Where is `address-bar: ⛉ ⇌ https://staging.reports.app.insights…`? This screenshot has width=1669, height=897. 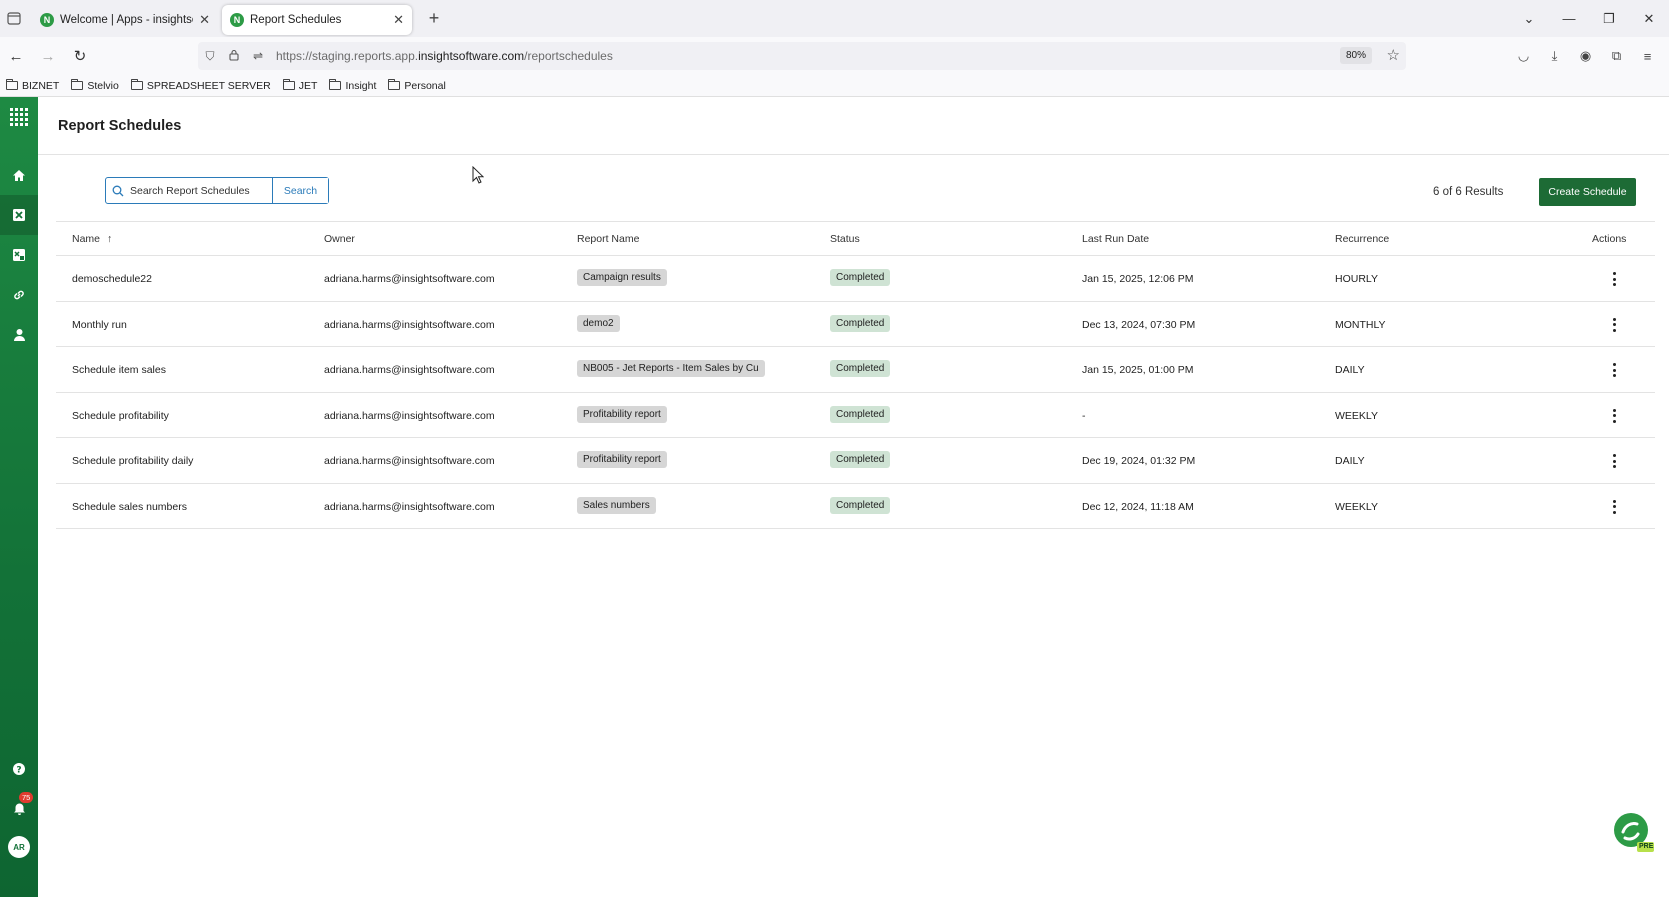 address-bar: ⛉ ⇌ https://staging.reports.app.insights… is located at coordinates (802, 56).